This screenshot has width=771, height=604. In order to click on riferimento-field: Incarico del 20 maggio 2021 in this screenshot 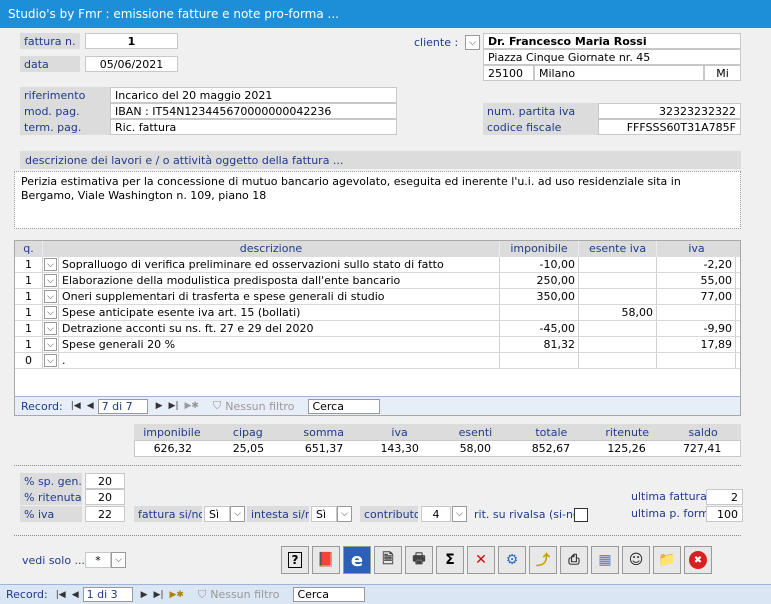, I will do `click(253, 95)`.